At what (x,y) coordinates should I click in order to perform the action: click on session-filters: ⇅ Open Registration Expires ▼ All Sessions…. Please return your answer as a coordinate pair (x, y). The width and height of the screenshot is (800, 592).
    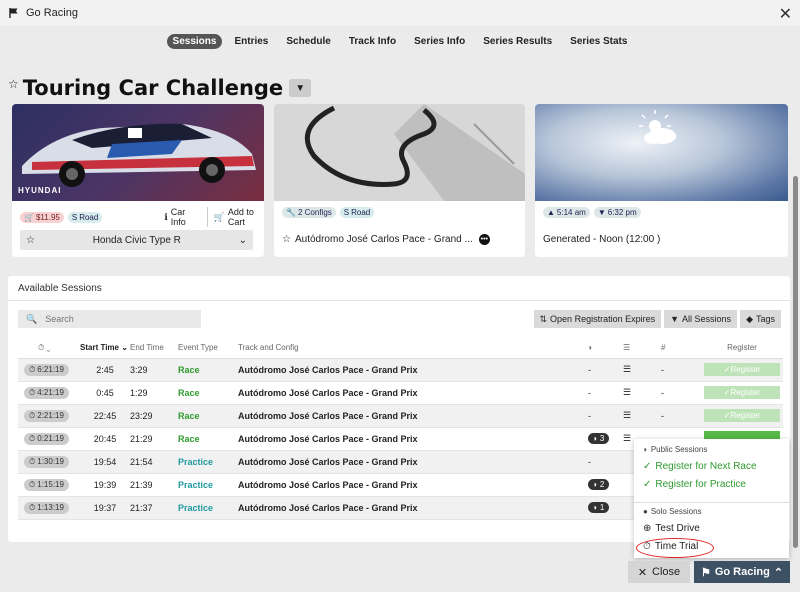
    Looking at the image, I should click on (657, 319).